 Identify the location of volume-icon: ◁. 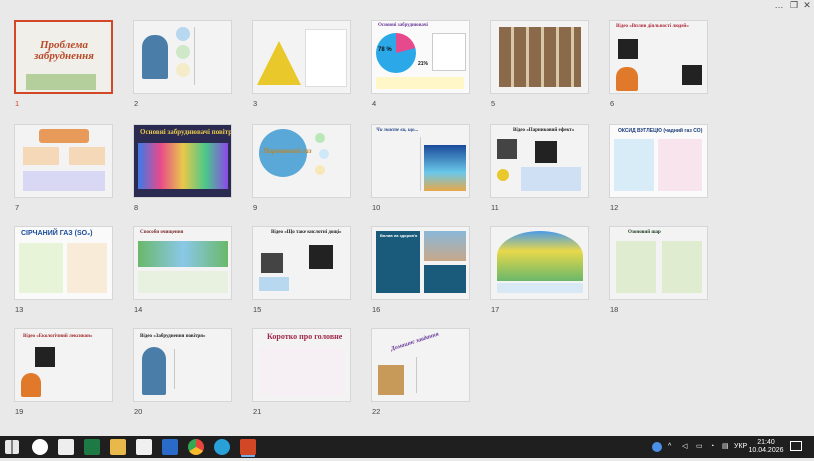
(684, 447).